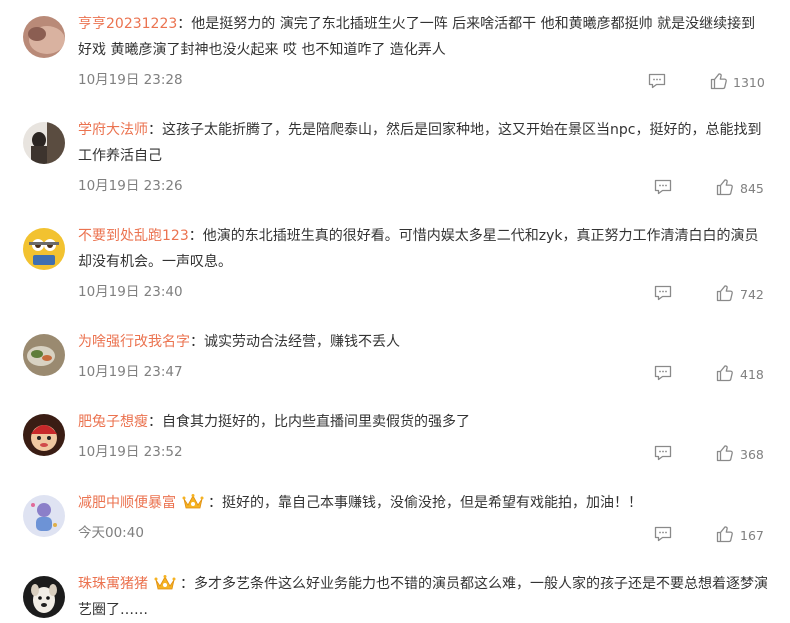 The image size is (790, 623). What do you see at coordinates (752, 188) in the screenshot?
I see `like-count: 845` at bounding box center [752, 188].